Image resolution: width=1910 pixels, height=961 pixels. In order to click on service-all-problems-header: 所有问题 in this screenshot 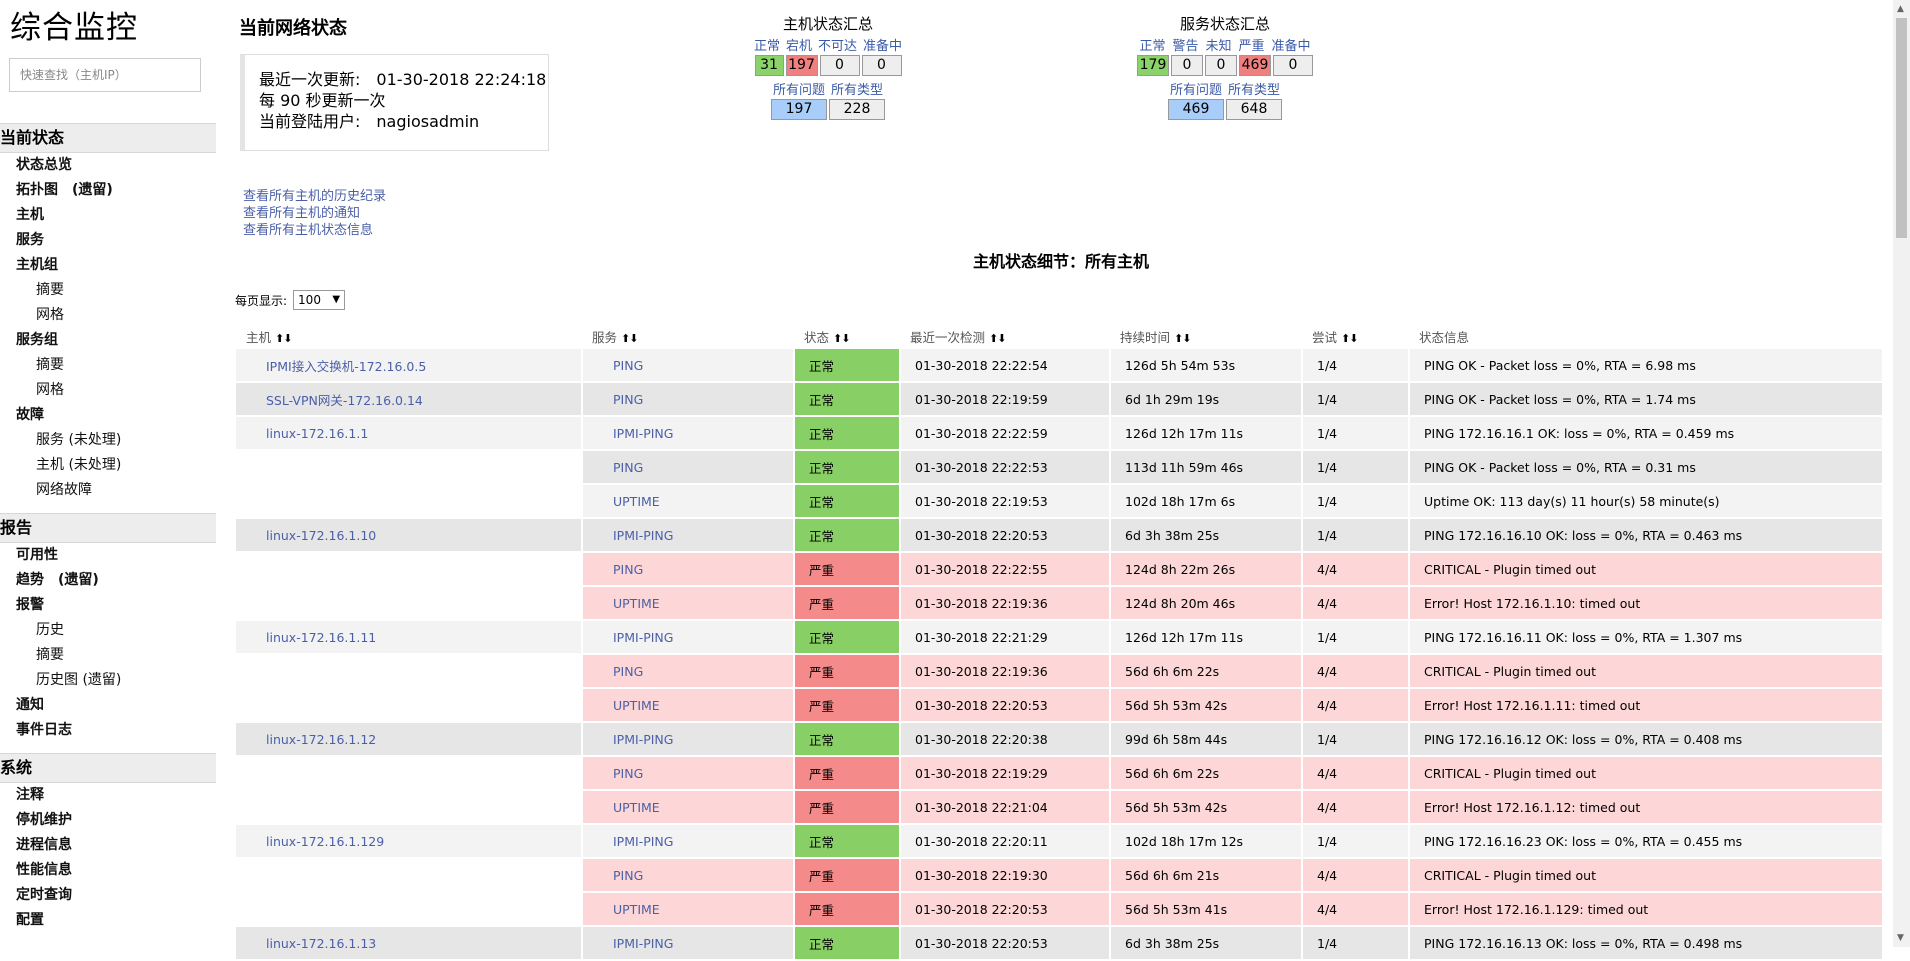, I will do `click(1196, 88)`.